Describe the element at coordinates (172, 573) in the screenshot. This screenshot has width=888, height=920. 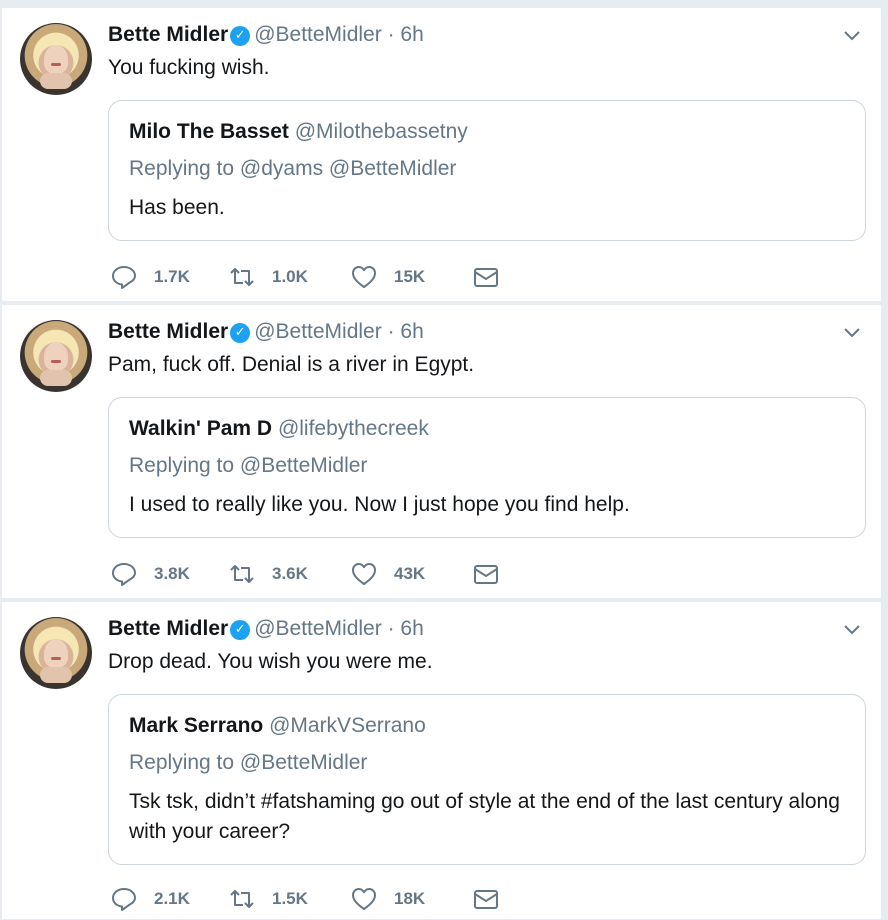
I see `reply-count: 3.8K` at that location.